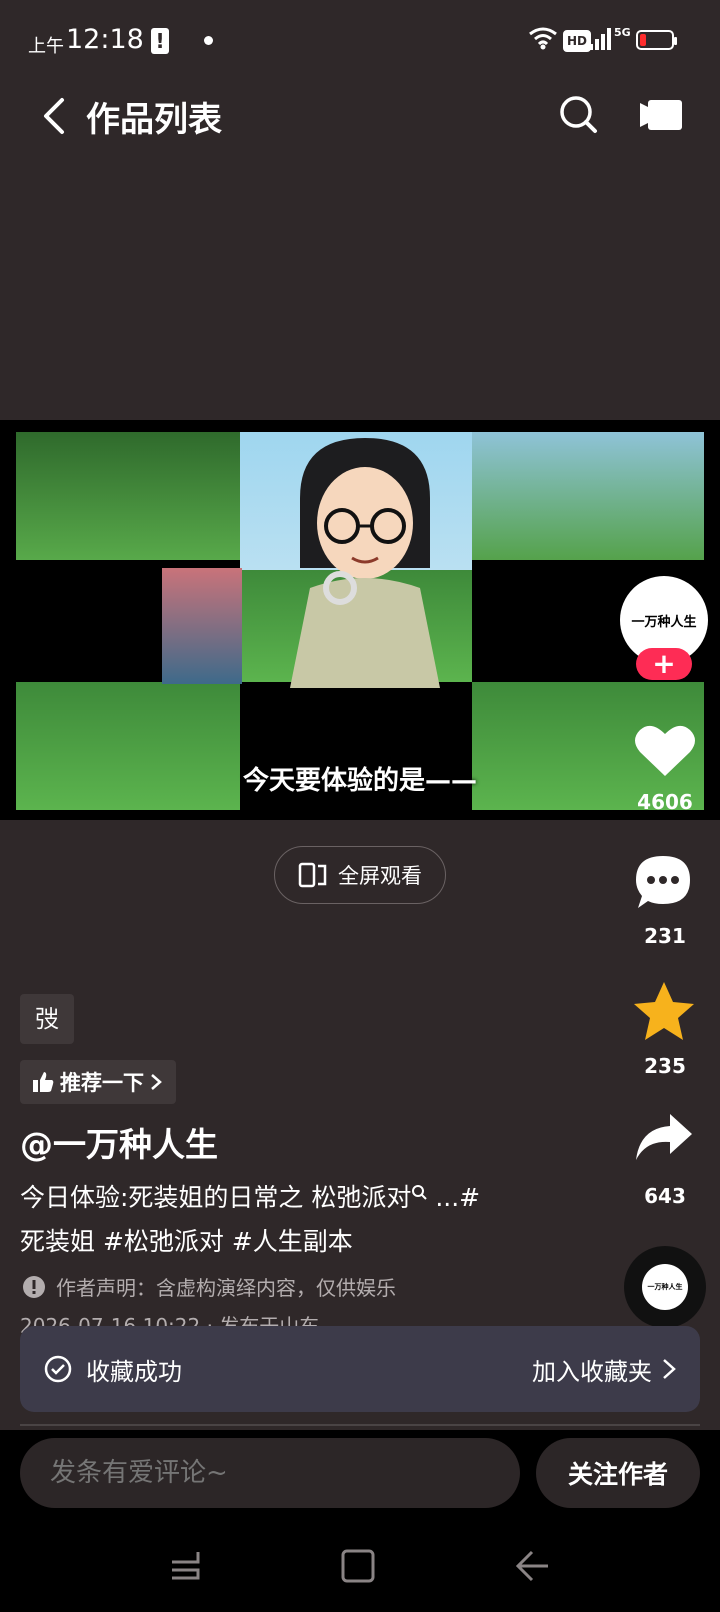 Image resolution: width=720 pixels, height=1612 pixels. I want to click on music-disc: 一万种人生, so click(665, 1287).